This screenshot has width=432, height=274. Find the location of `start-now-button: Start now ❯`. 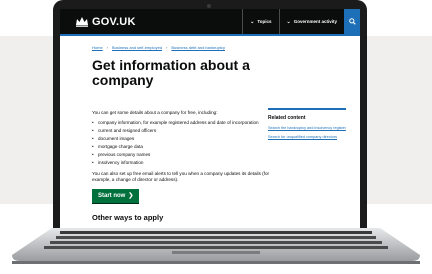

start-now-button: Start now ❯ is located at coordinates (116, 196).